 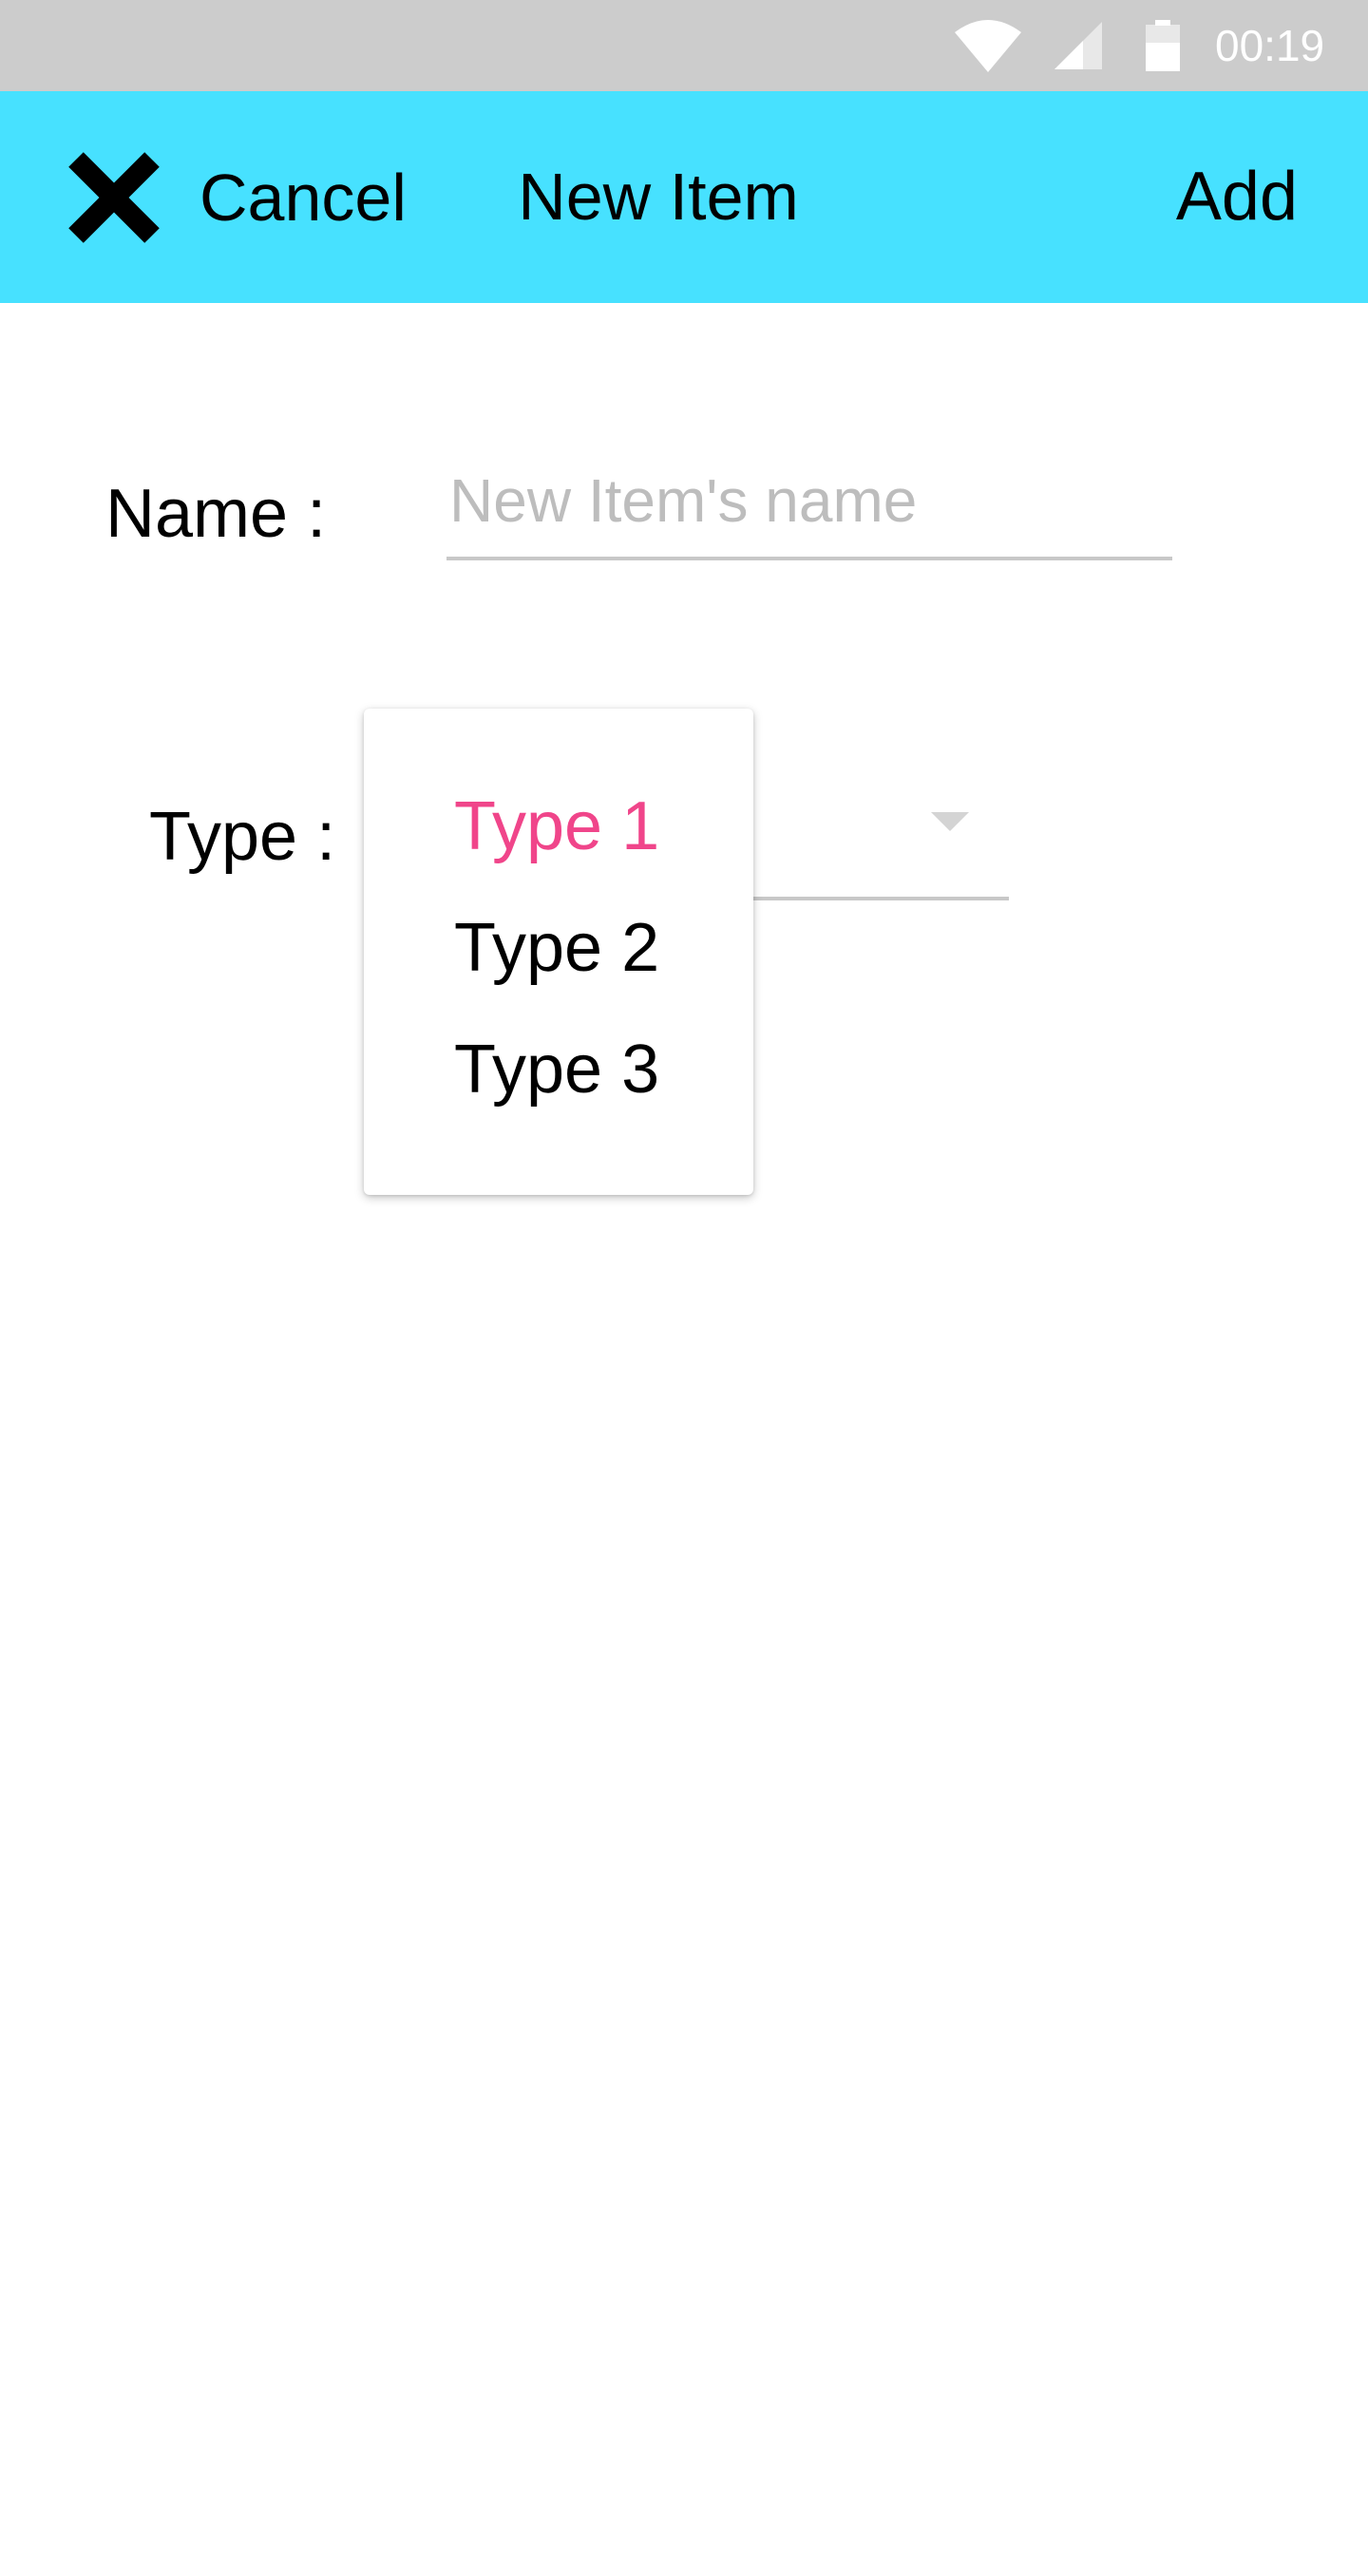 I want to click on type-dropdown-menu: Type 1 Type 2 Type 3, so click(x=558, y=952).